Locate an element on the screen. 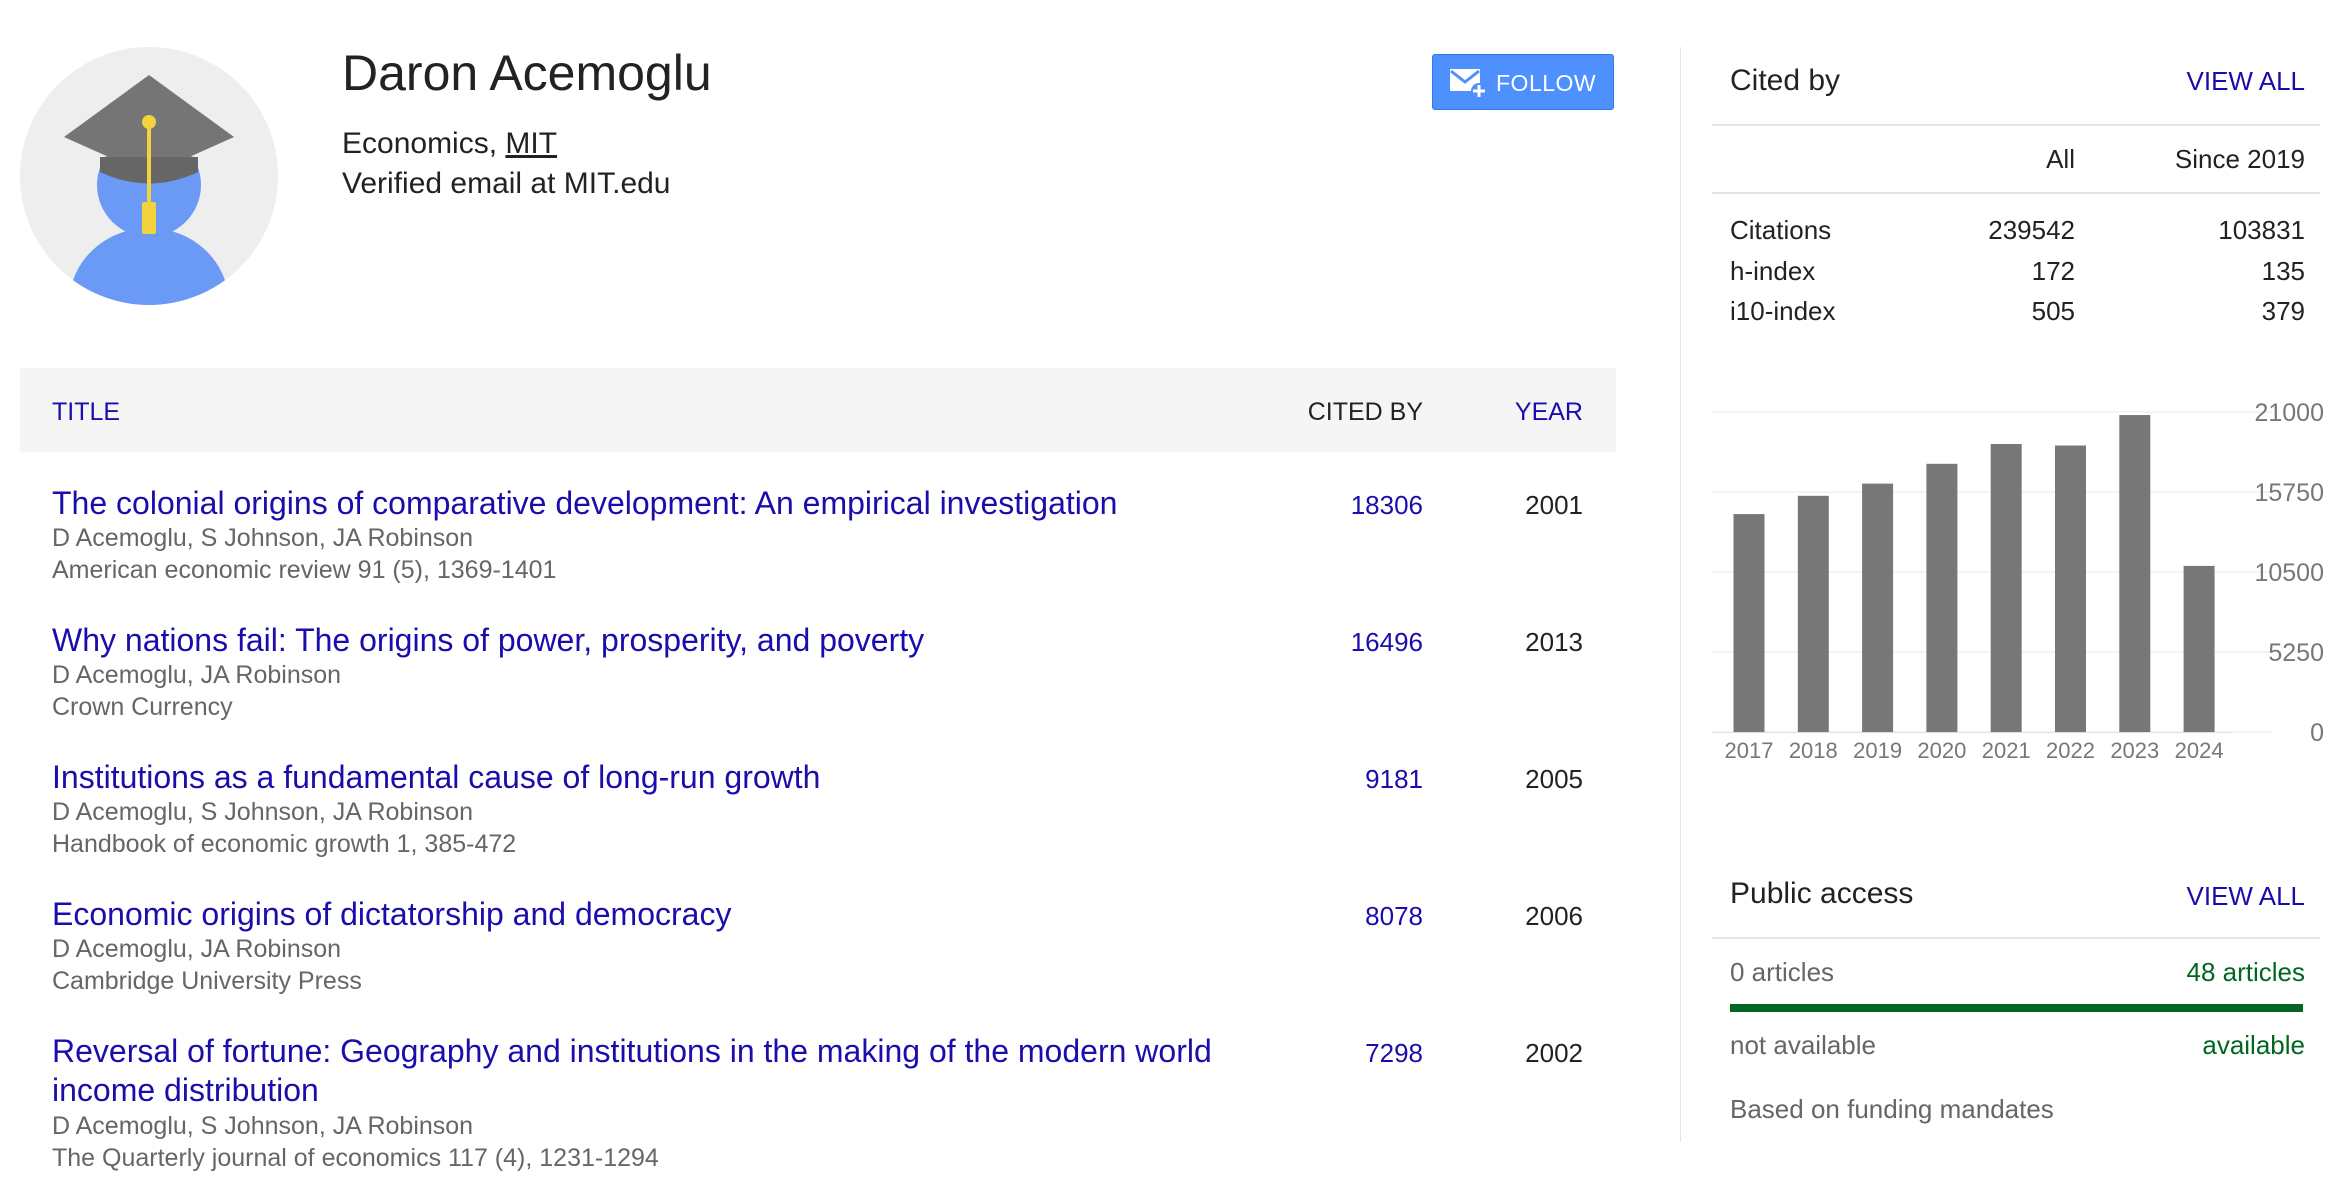 This screenshot has height=1179, width=2341. cited-by-view-all-link: VIEW ALL is located at coordinates (2246, 81).